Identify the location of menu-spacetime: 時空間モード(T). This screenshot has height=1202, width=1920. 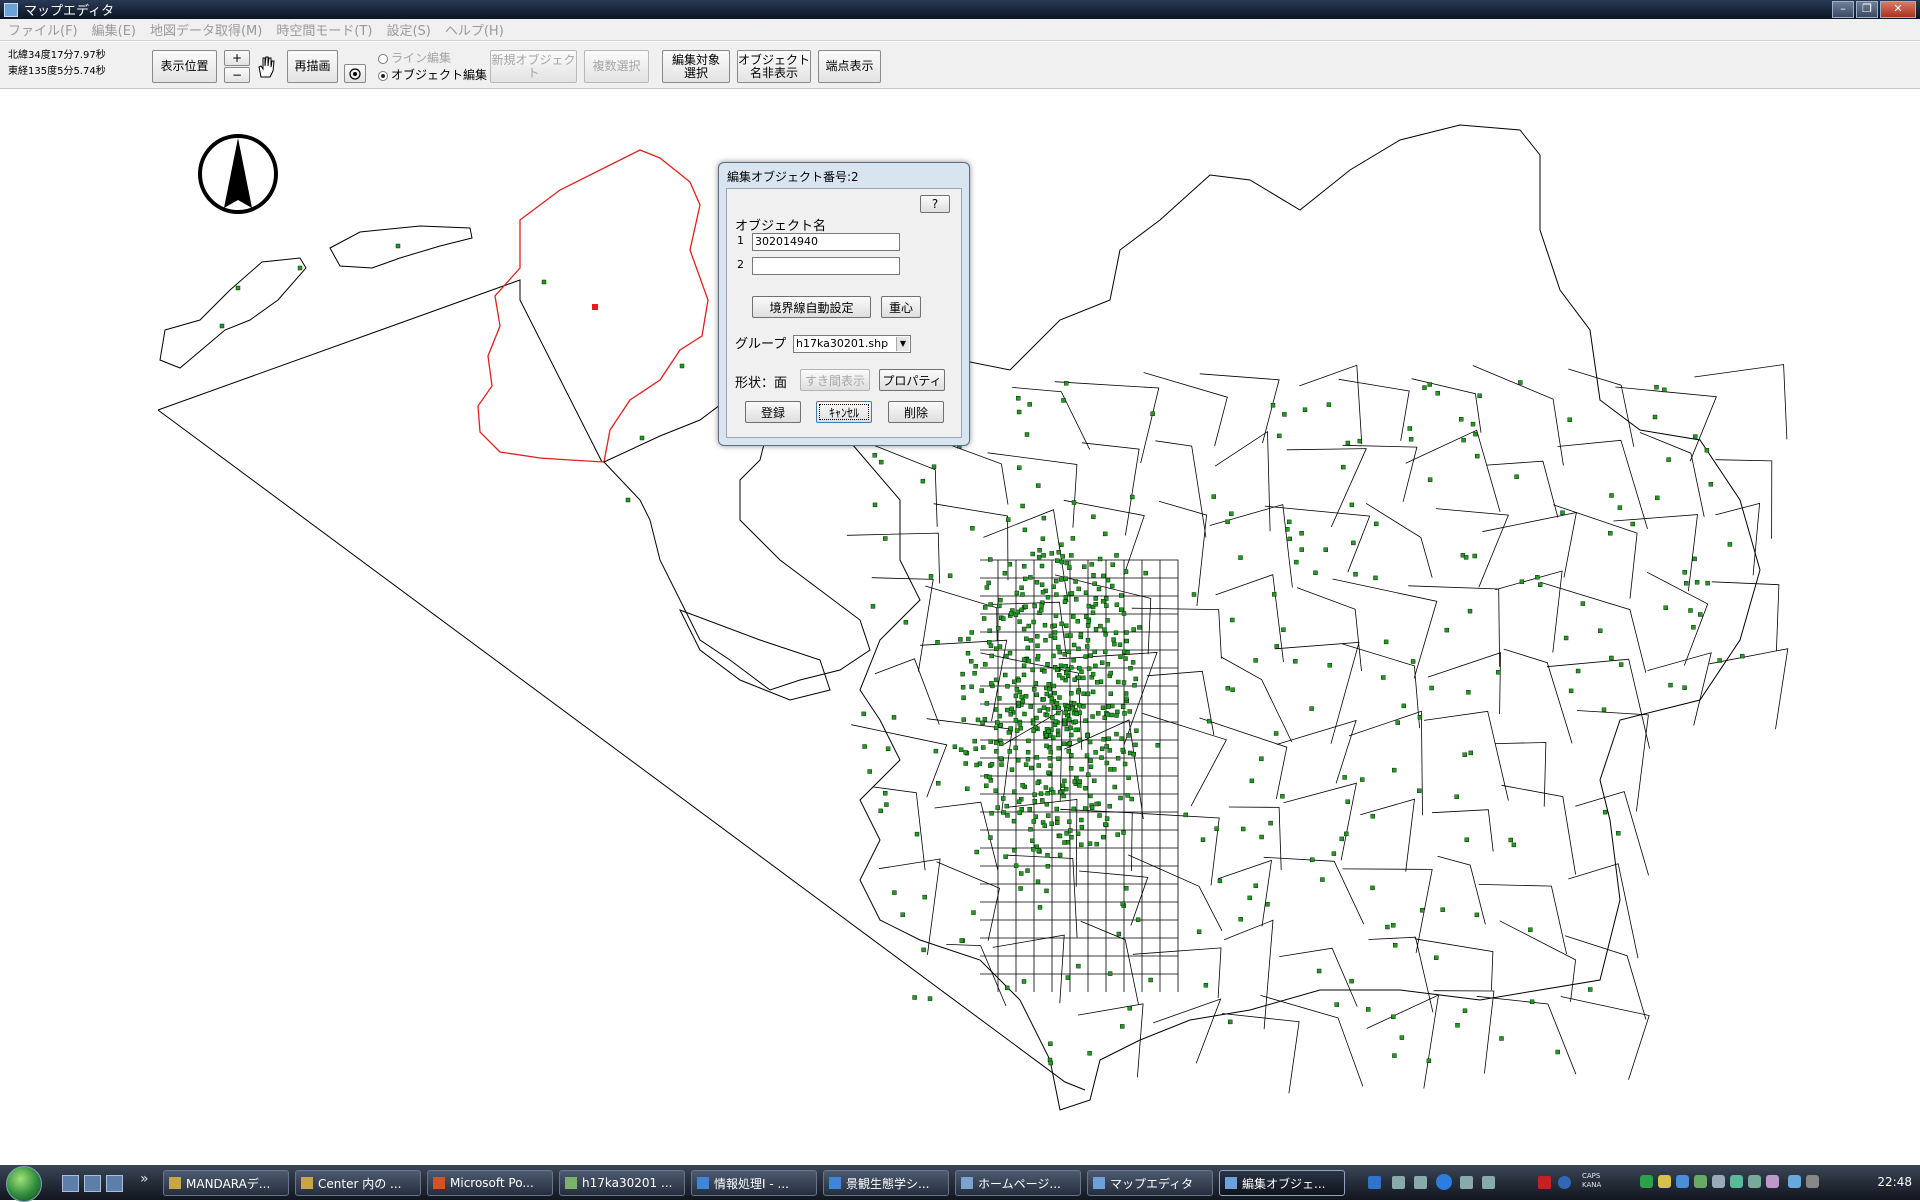
(324, 29).